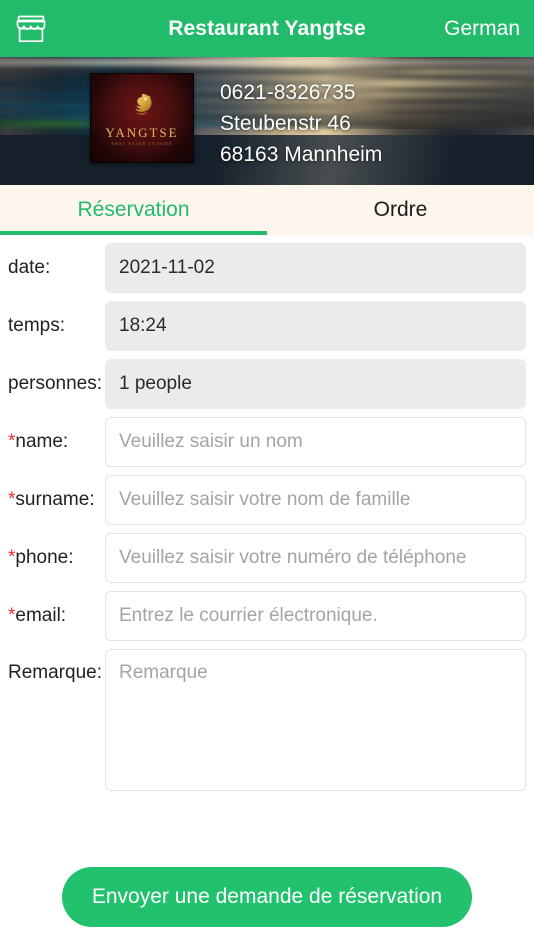 The height and width of the screenshot is (950, 534). I want to click on logo-name: YANGTSE, so click(142, 132).